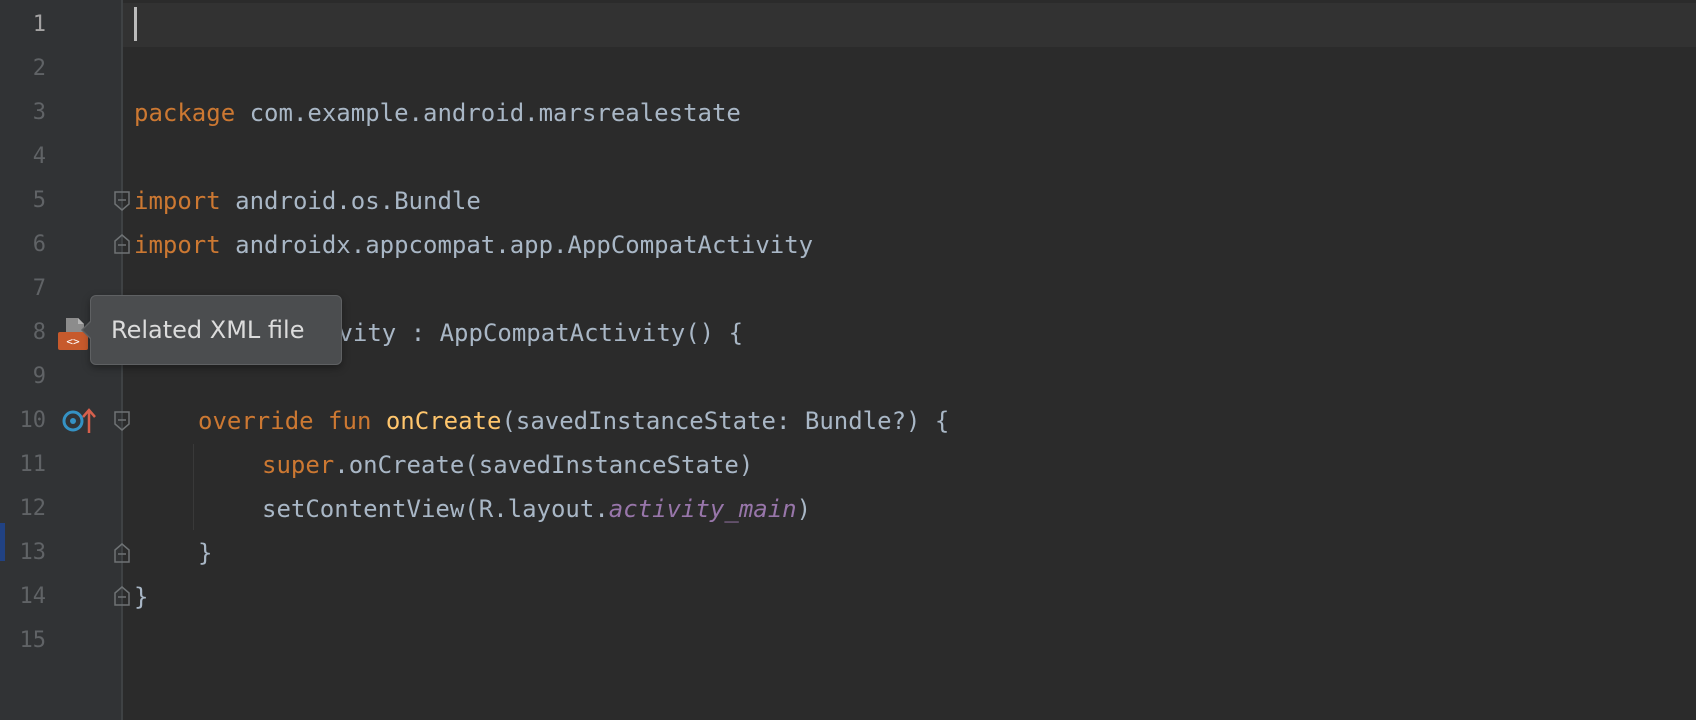 The image size is (1696, 720). What do you see at coordinates (804, 509) in the screenshot?
I see `closing-paren: )` at bounding box center [804, 509].